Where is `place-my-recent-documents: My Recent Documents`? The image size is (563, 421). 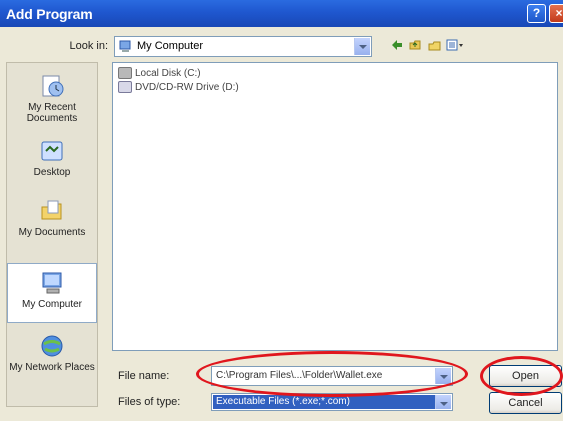 place-my-recent-documents: My Recent Documents is located at coordinates (52, 98).